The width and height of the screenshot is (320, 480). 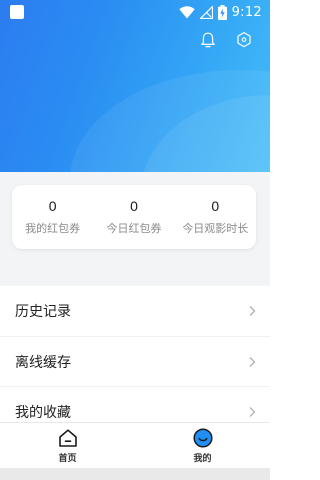 I want to click on stat-label: 今日观影时长, so click(x=215, y=228).